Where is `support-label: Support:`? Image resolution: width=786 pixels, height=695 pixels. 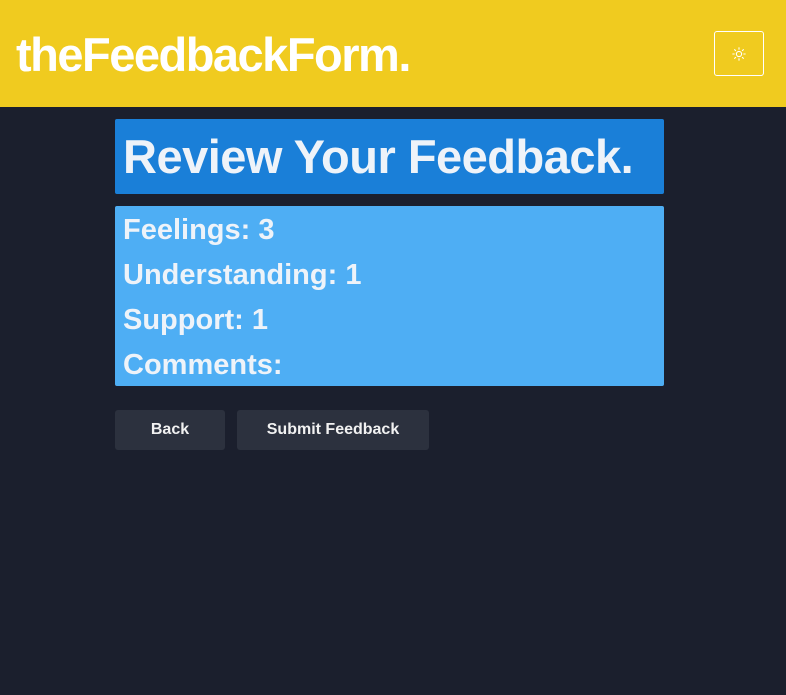
support-label: Support: is located at coordinates (183, 320).